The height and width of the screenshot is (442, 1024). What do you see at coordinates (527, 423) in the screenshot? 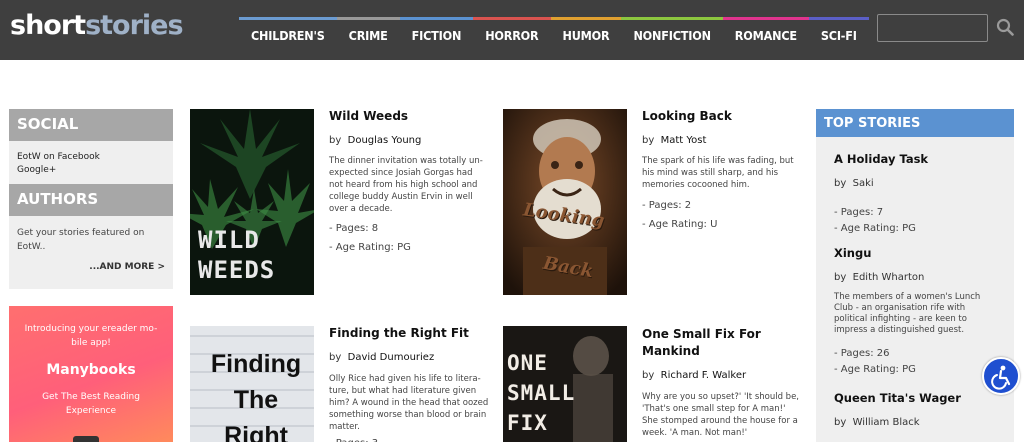
I see `cover-text-fix: FIX` at bounding box center [527, 423].